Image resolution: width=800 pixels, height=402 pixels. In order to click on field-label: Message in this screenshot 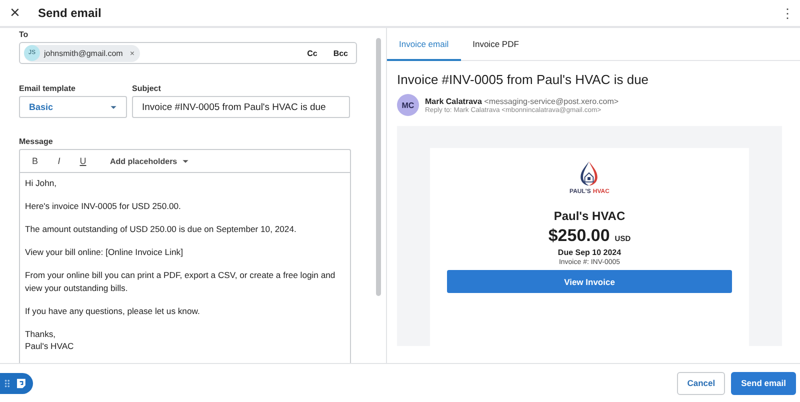, I will do `click(36, 141)`.